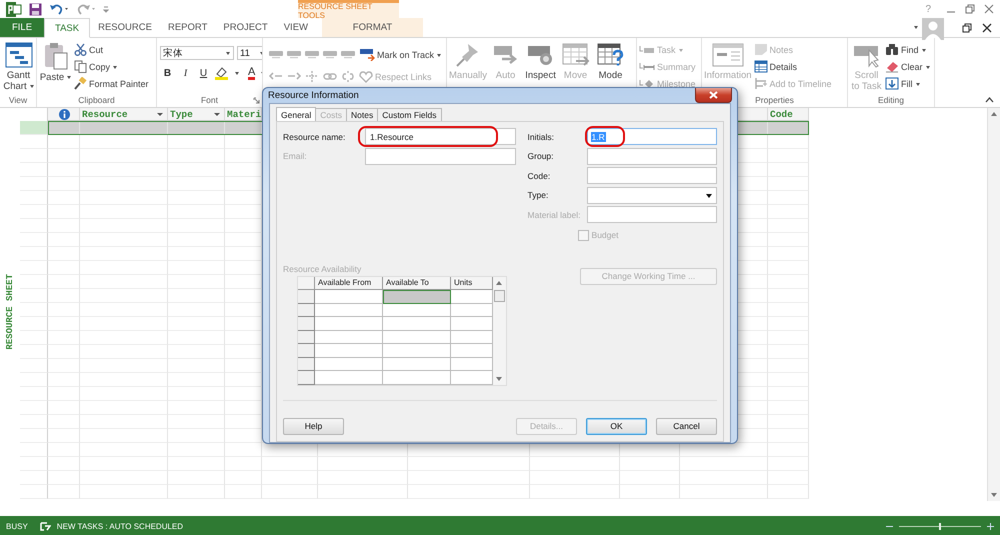 This screenshot has height=535, width=1000. What do you see at coordinates (243, 114) in the screenshot?
I see `column-header: Materi` at bounding box center [243, 114].